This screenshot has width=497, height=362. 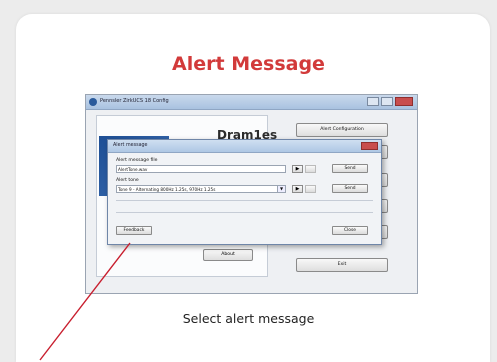 I want to click on dialog-close-icon, so click(x=369, y=146).